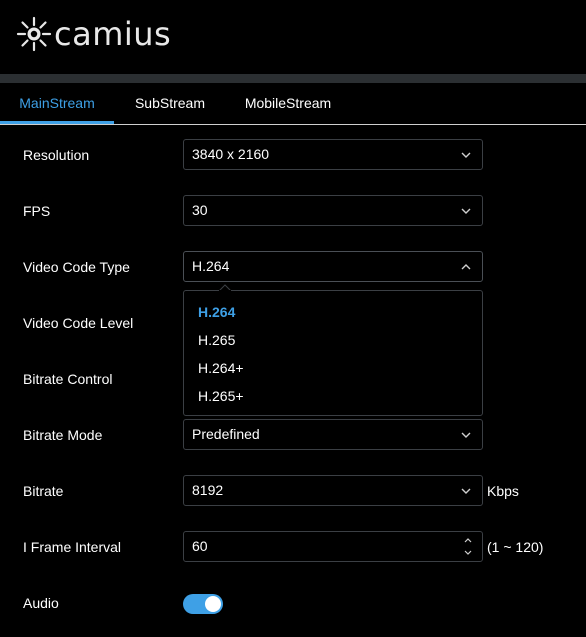  I want to click on video-code-level-label: Video Code Level, so click(78, 323).